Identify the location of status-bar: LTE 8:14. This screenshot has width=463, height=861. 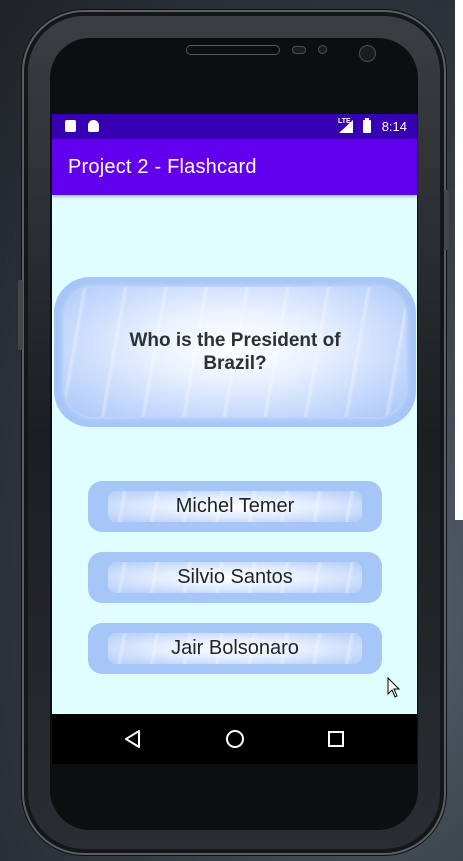
(234, 126).